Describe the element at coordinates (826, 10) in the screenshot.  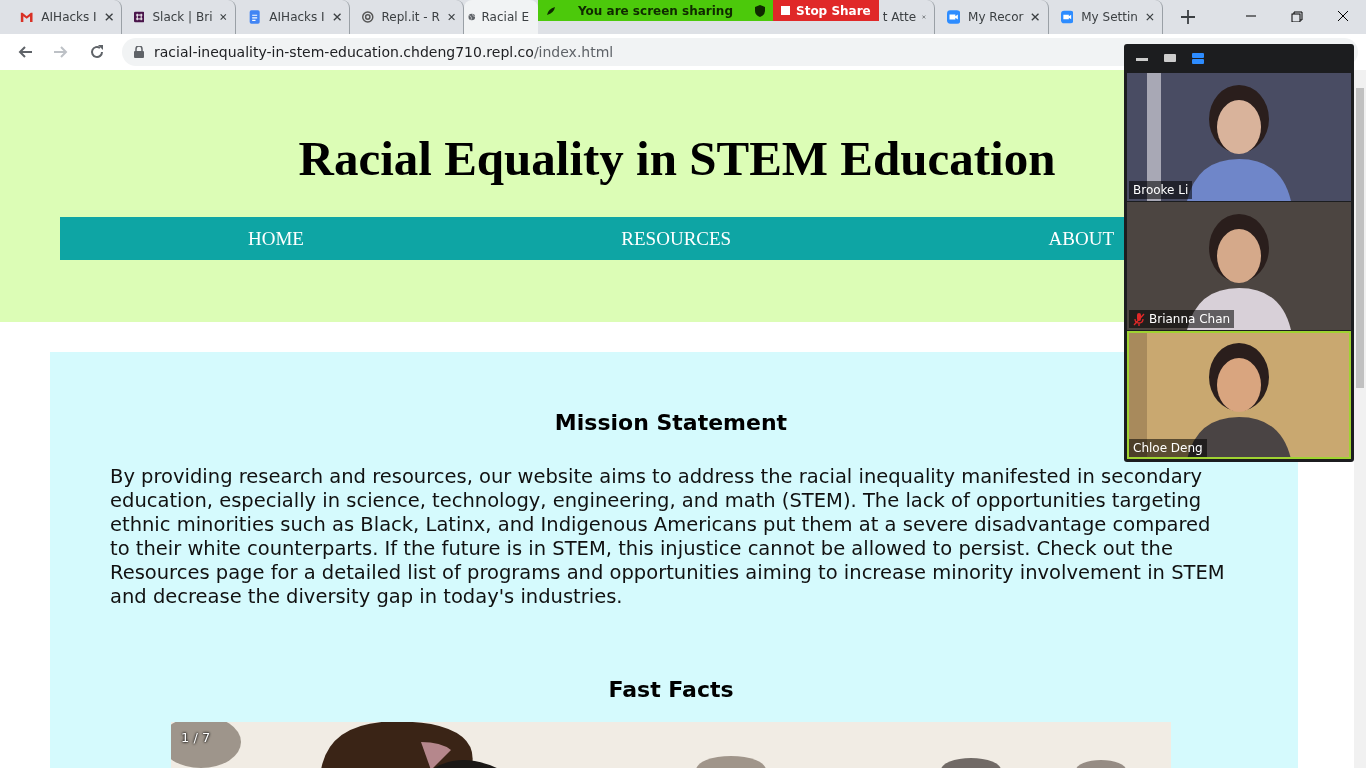
I see `stop-share-button: Stop Share` at that location.